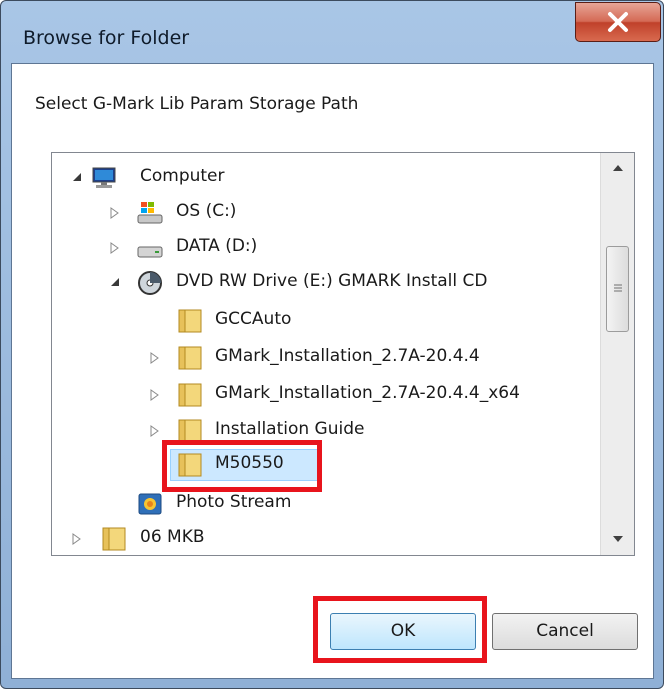  I want to click on scroll-thumb, so click(617, 289).